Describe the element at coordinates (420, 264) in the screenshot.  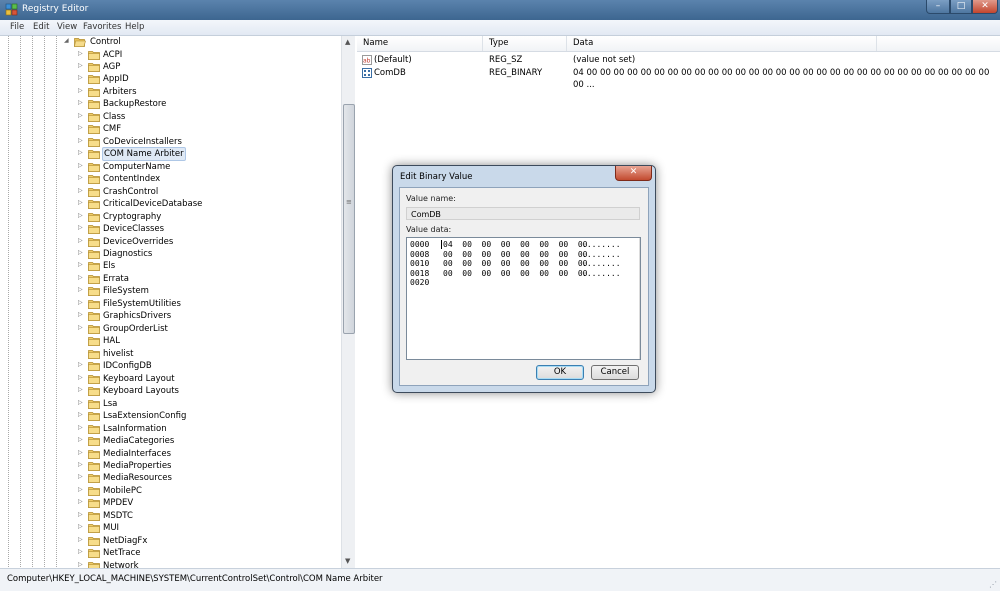
I see `hex-address: 0010` at that location.